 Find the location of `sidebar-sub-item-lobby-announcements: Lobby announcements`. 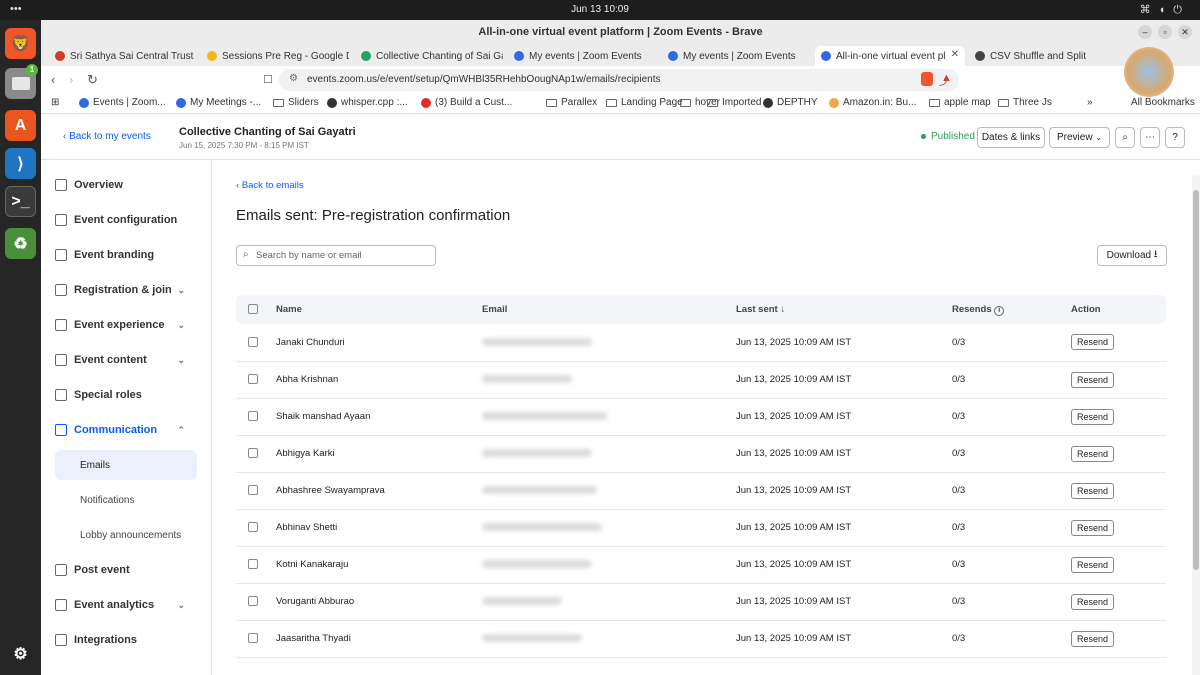

sidebar-sub-item-lobby-announcements: Lobby announcements is located at coordinates (126, 535).